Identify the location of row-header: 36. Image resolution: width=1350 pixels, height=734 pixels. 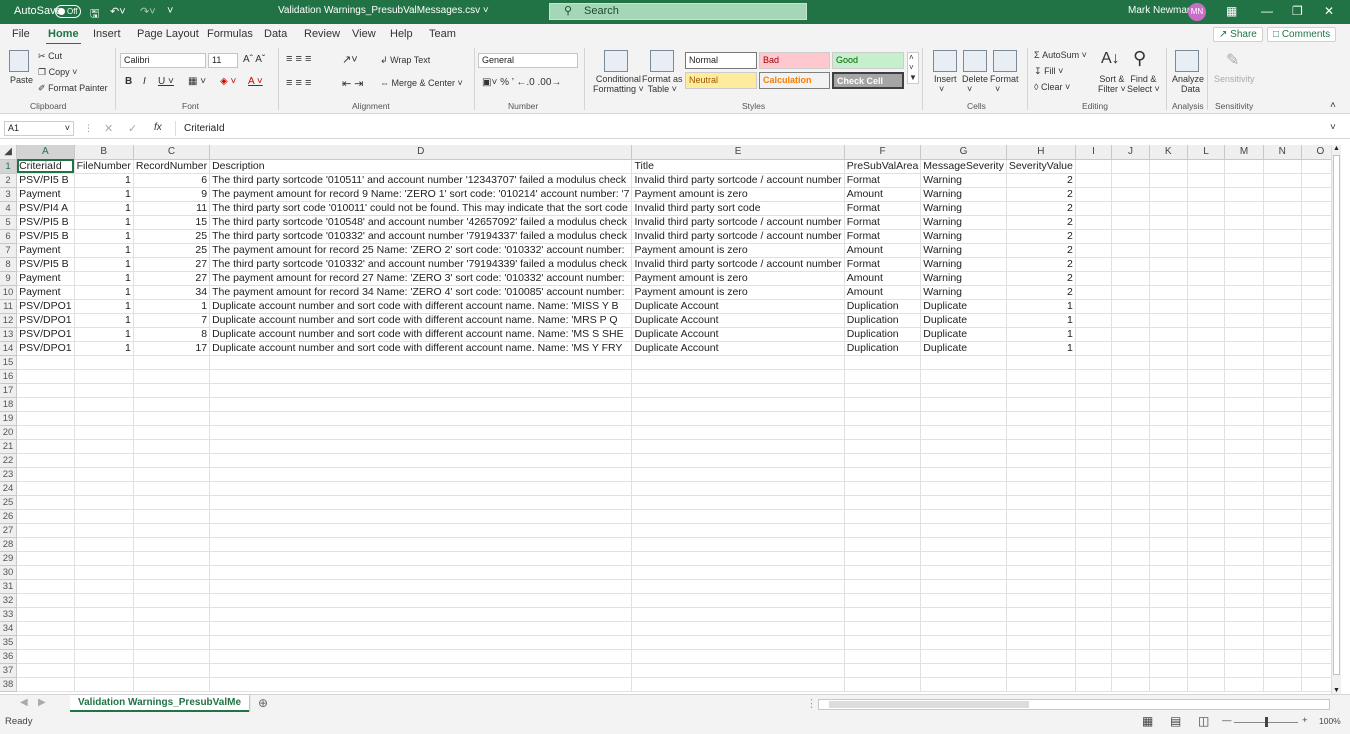
(9, 656).